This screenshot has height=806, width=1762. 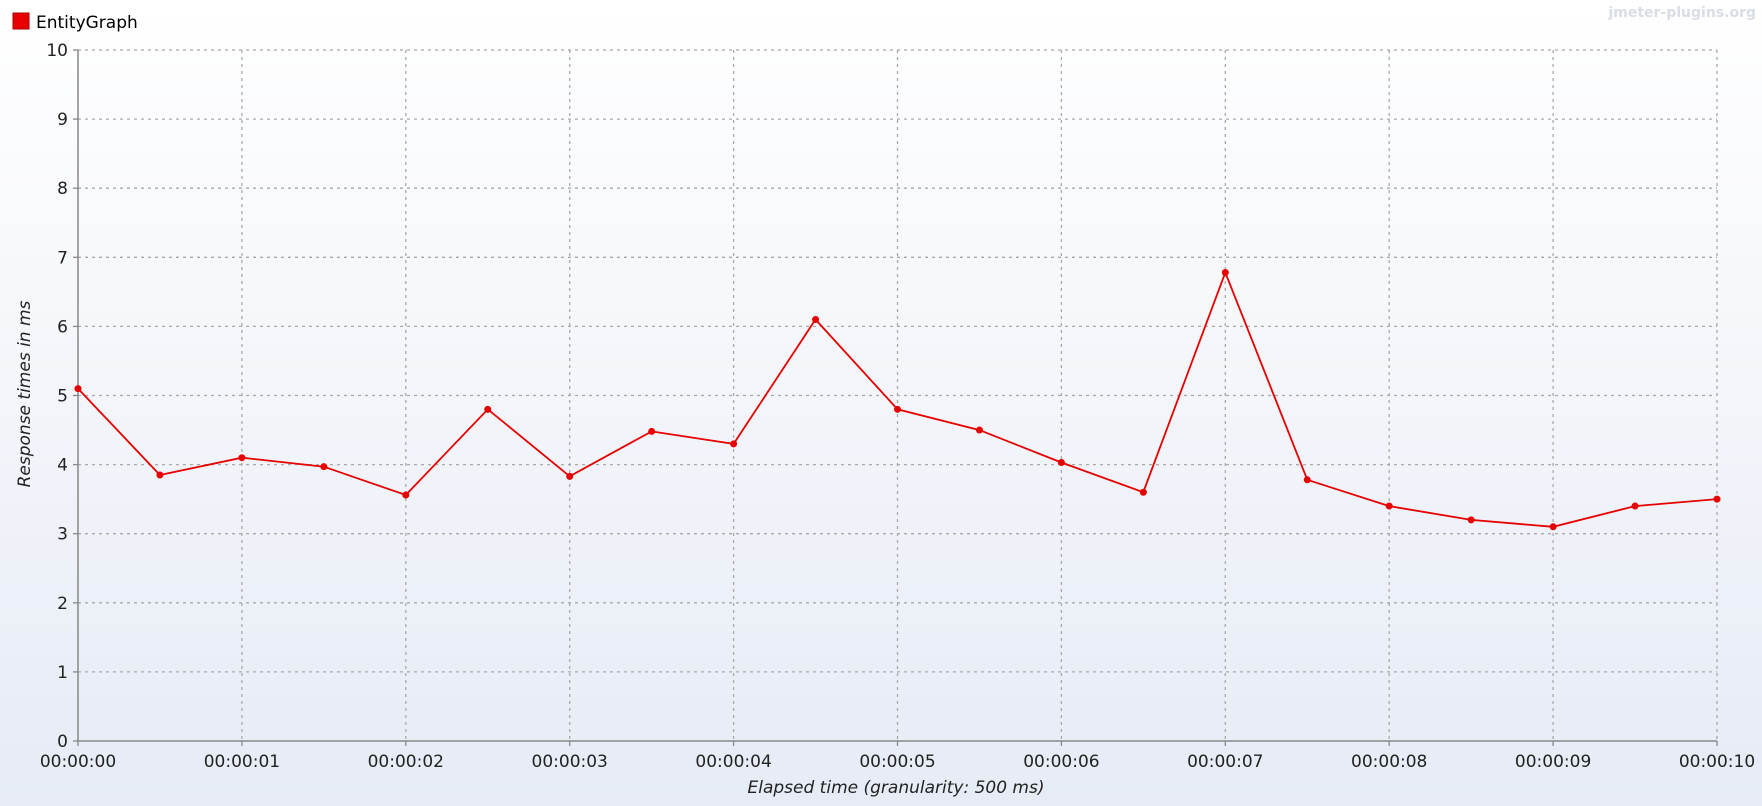 I want to click on y-tick-label: 5, so click(x=62, y=397).